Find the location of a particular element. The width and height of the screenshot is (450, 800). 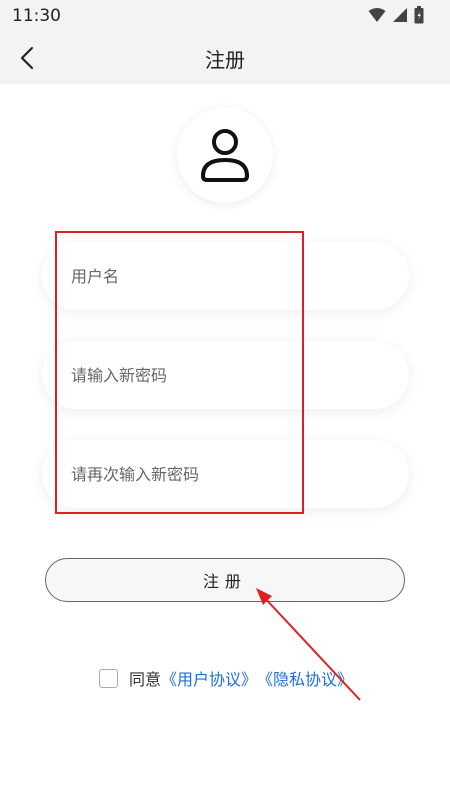

username-input is located at coordinates (225, 276).